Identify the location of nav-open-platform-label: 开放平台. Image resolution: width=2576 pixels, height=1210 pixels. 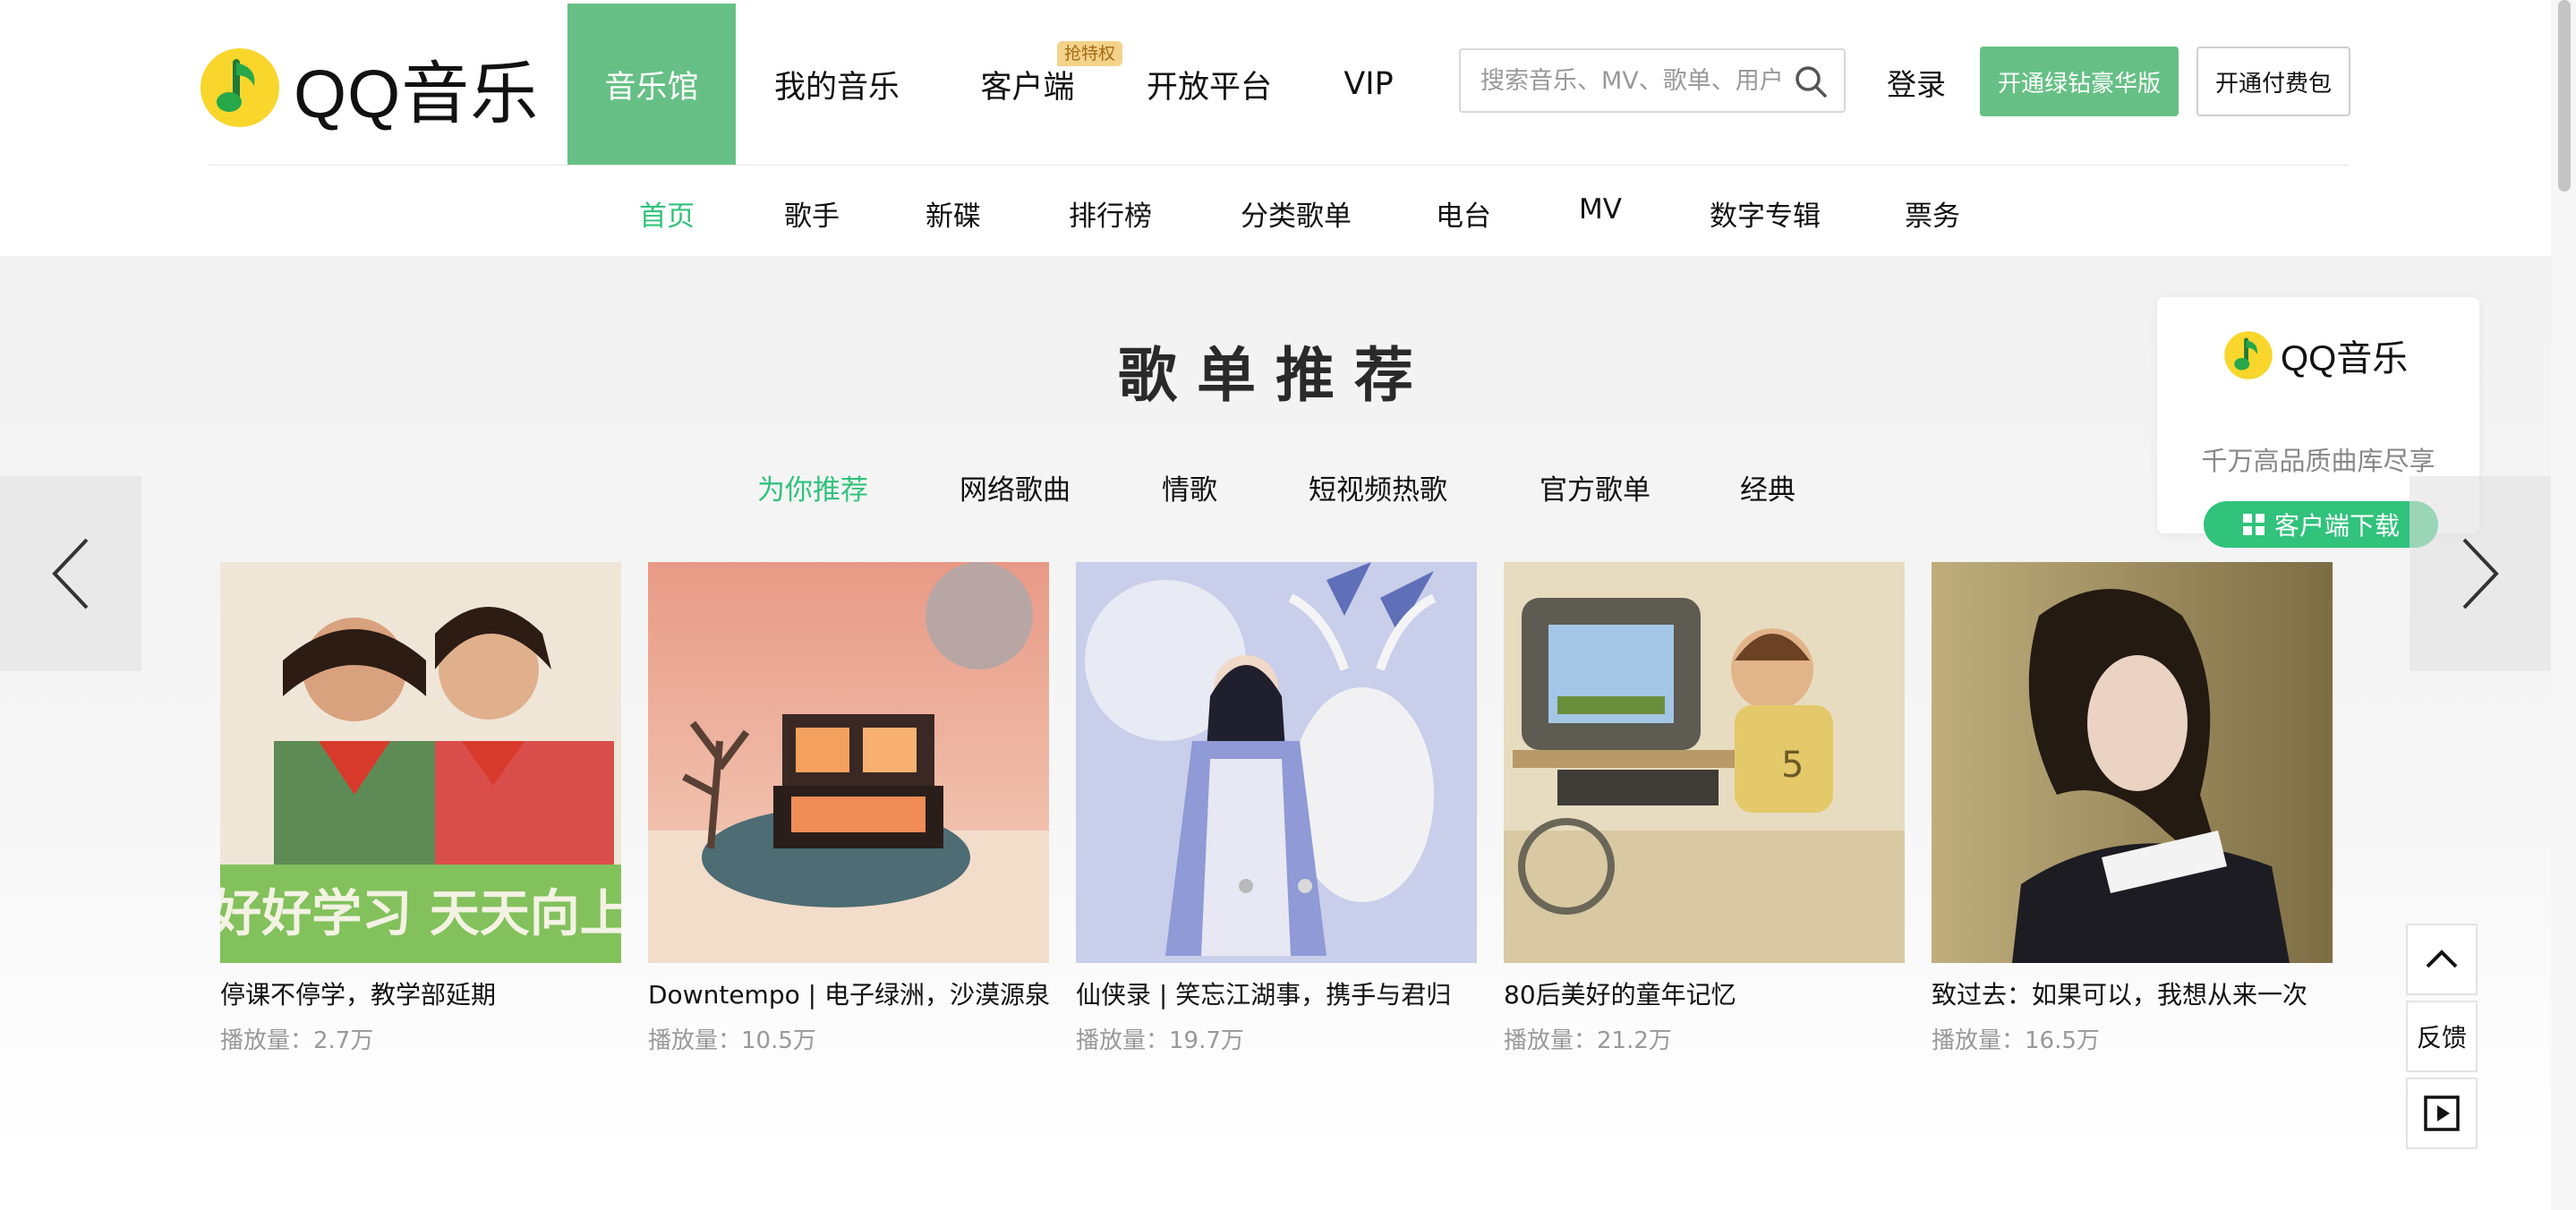
(1209, 87).